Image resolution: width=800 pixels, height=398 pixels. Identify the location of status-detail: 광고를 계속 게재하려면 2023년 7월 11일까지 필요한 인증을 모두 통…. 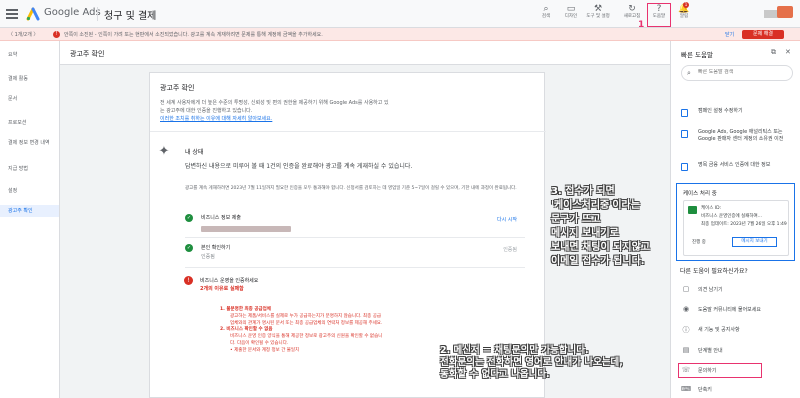
(351, 188).